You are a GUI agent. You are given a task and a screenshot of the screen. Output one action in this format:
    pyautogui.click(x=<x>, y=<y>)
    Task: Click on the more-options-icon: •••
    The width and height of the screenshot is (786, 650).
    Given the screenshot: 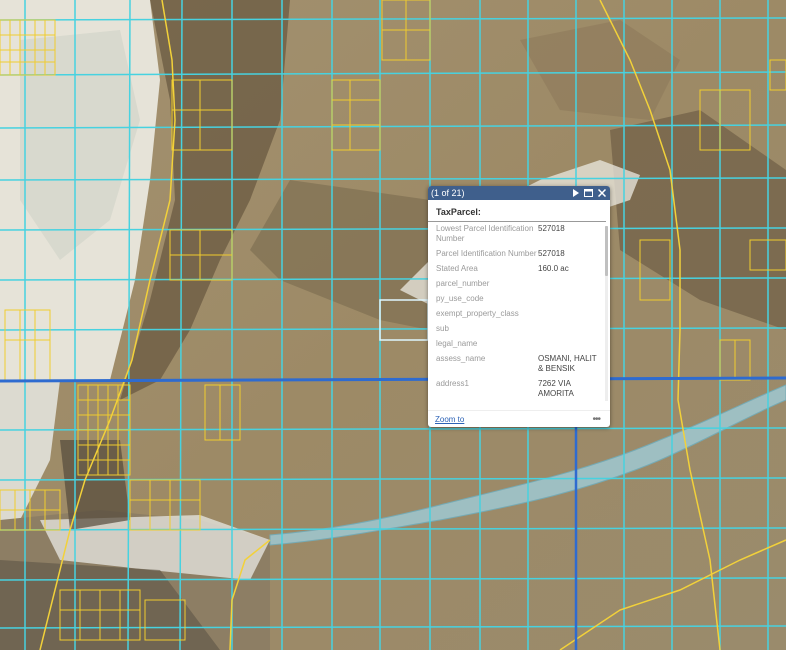 What is the action you would take?
    pyautogui.click(x=596, y=419)
    